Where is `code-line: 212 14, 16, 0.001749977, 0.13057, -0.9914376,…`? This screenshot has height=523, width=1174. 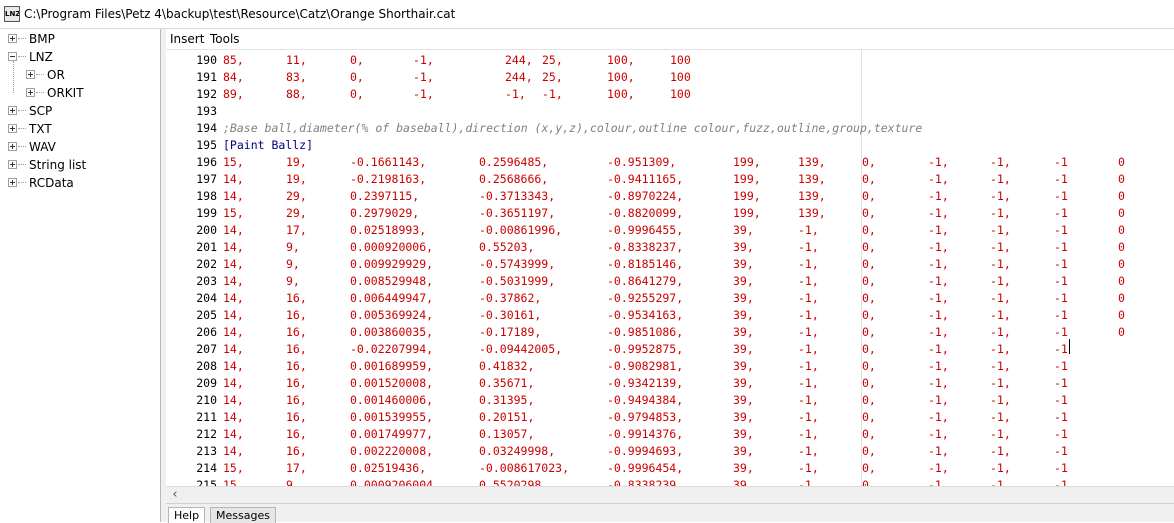
code-line: 212 14, 16, 0.001749977, 0.13057, -0.9914376,… is located at coordinates (670, 434).